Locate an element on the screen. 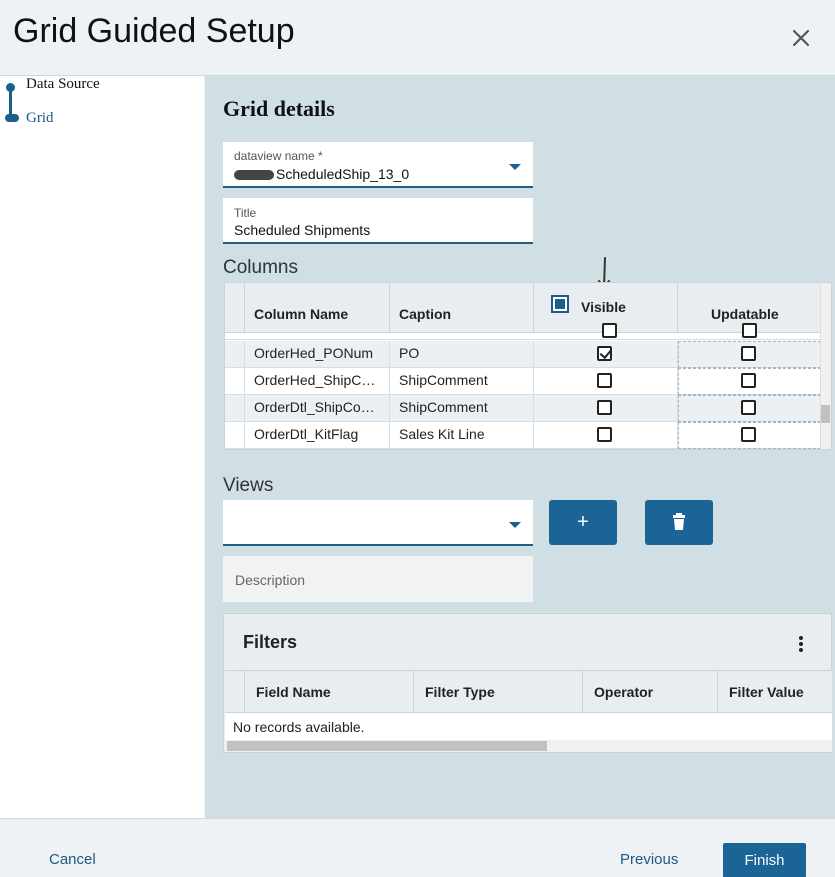 The width and height of the screenshot is (835, 877). dataview-name-dropdown: dataview name * ScheduledShip_13_0 is located at coordinates (378, 165).